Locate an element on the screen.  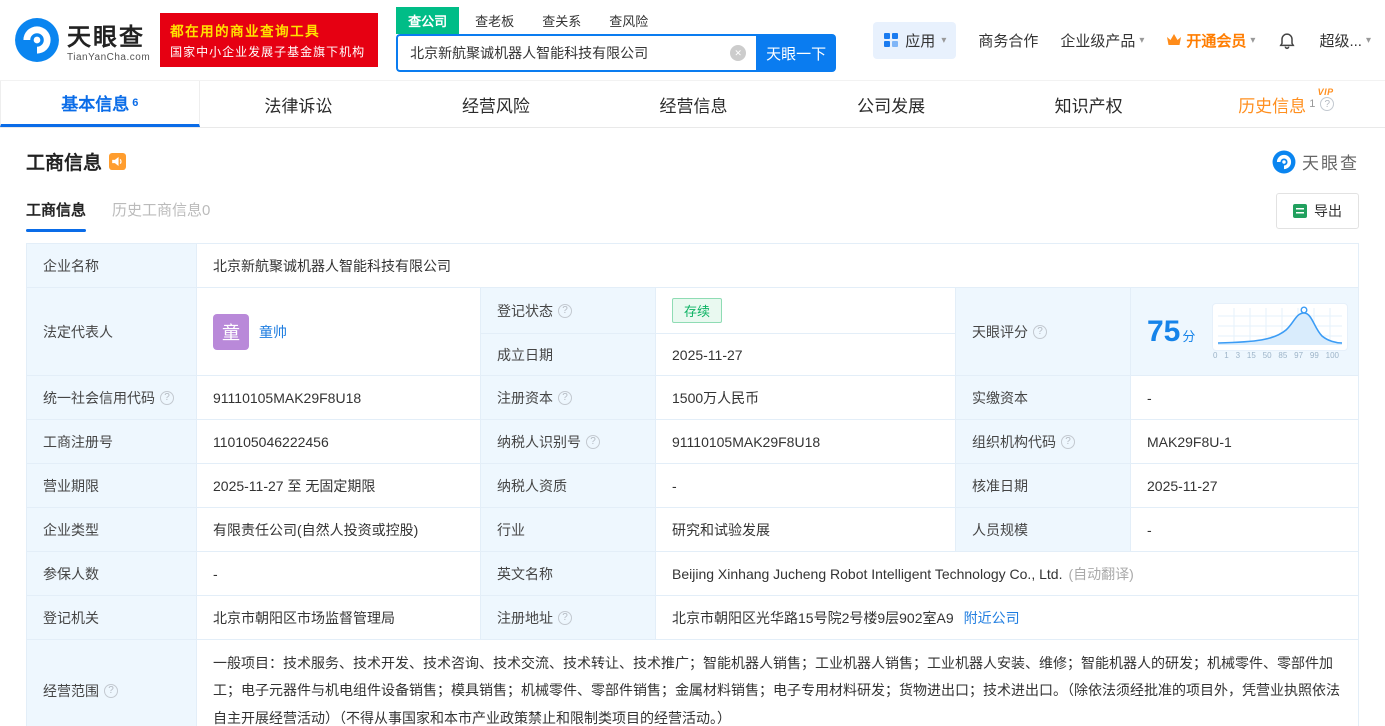
label-text: 统一社会信用代码 is located at coordinates (99, 397).